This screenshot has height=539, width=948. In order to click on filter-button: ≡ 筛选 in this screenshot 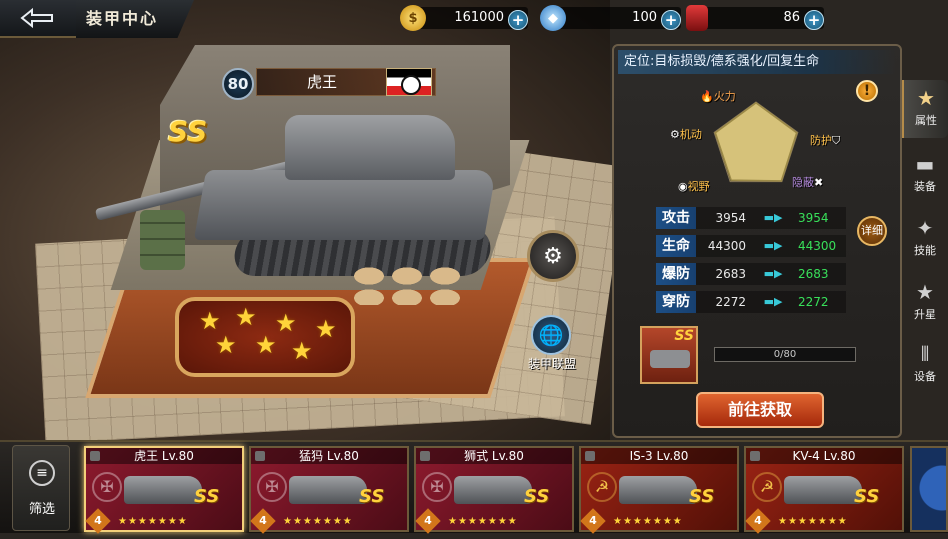, I will do `click(41, 488)`.